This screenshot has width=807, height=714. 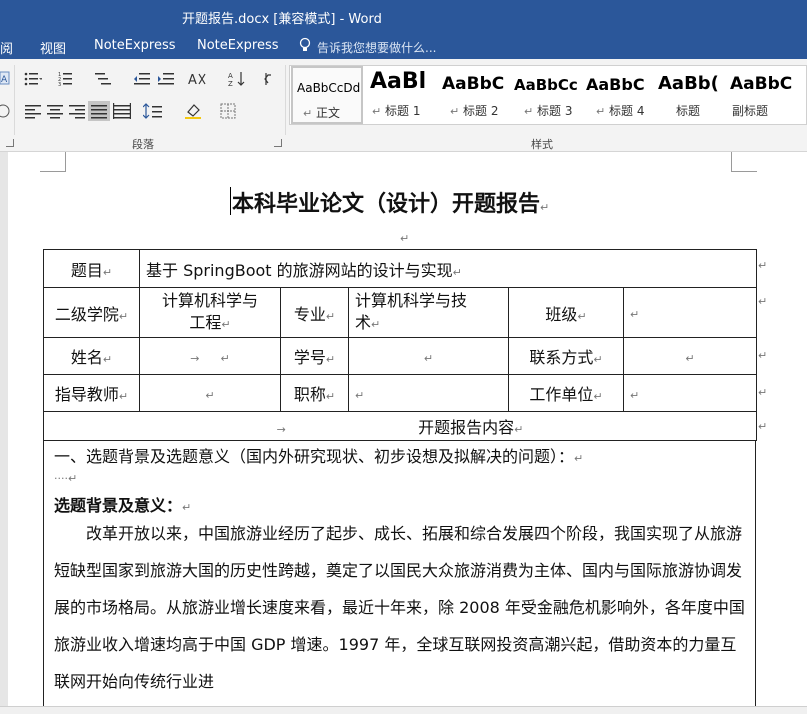 What do you see at coordinates (210, 356) in the screenshot?
I see `name-value-cell: → ↵` at bounding box center [210, 356].